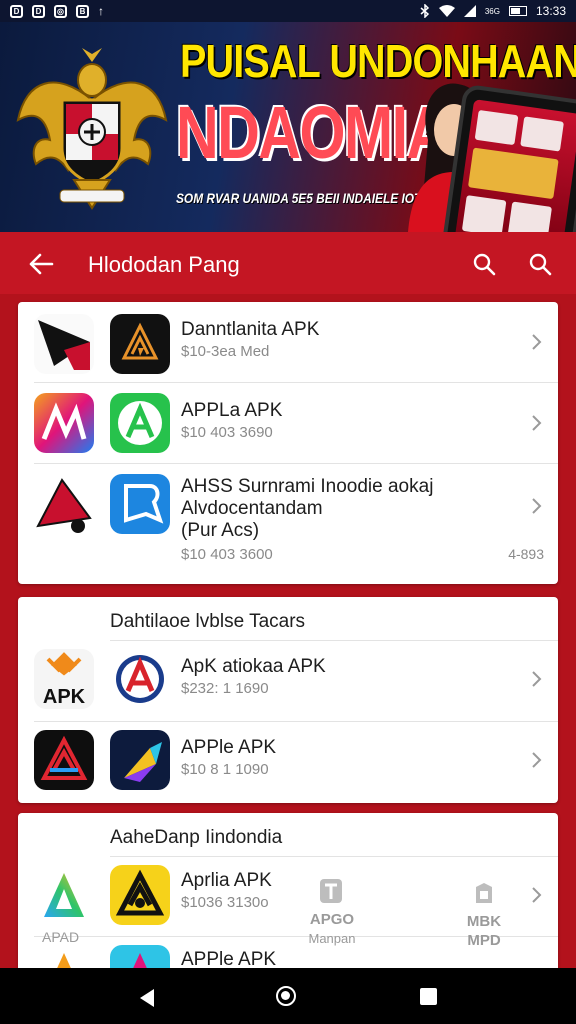  Describe the element at coordinates (82, 11) in the screenshot. I see `notification-icon: B` at that location.